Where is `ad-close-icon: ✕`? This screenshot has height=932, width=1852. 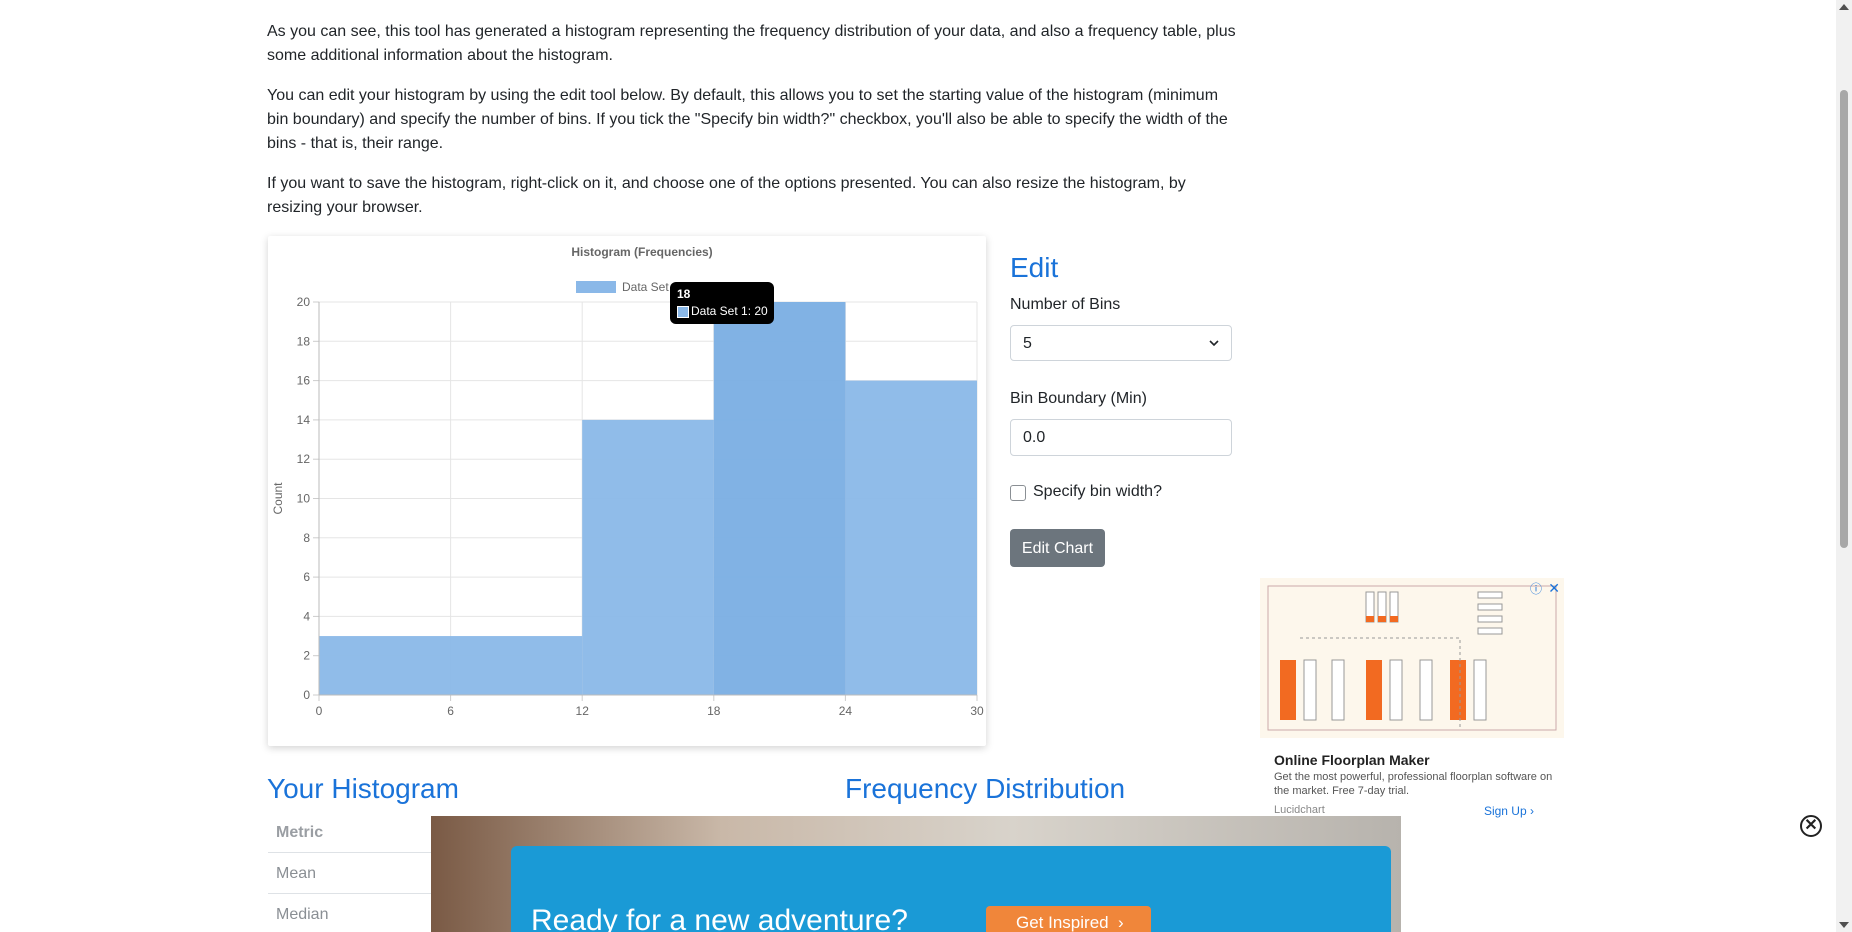
ad-close-icon: ✕ is located at coordinates (1554, 588).